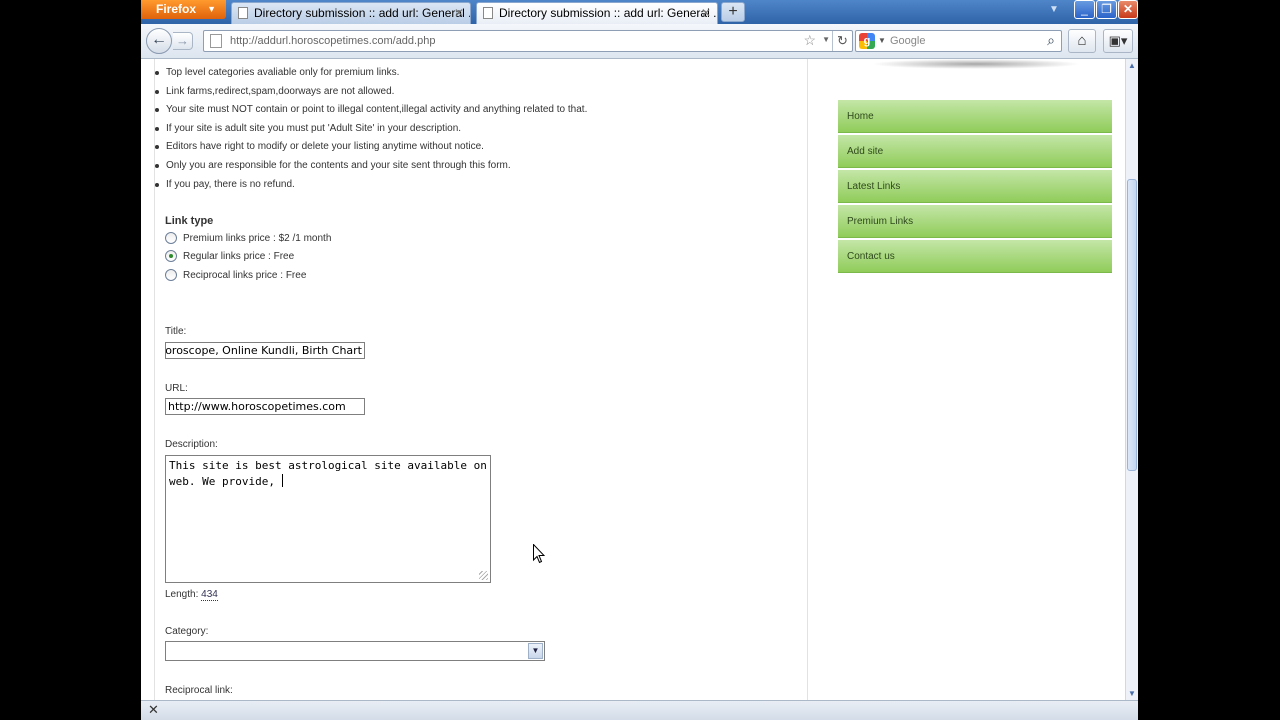 The width and height of the screenshot is (1280, 720). I want to click on tab-list-icon: ▼, so click(1054, 9).